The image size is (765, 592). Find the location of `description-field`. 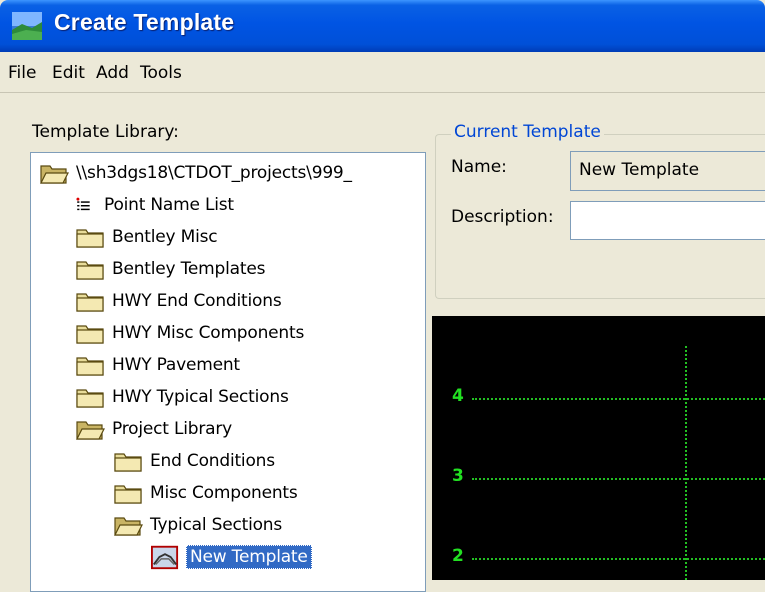

description-field is located at coordinates (667, 220).